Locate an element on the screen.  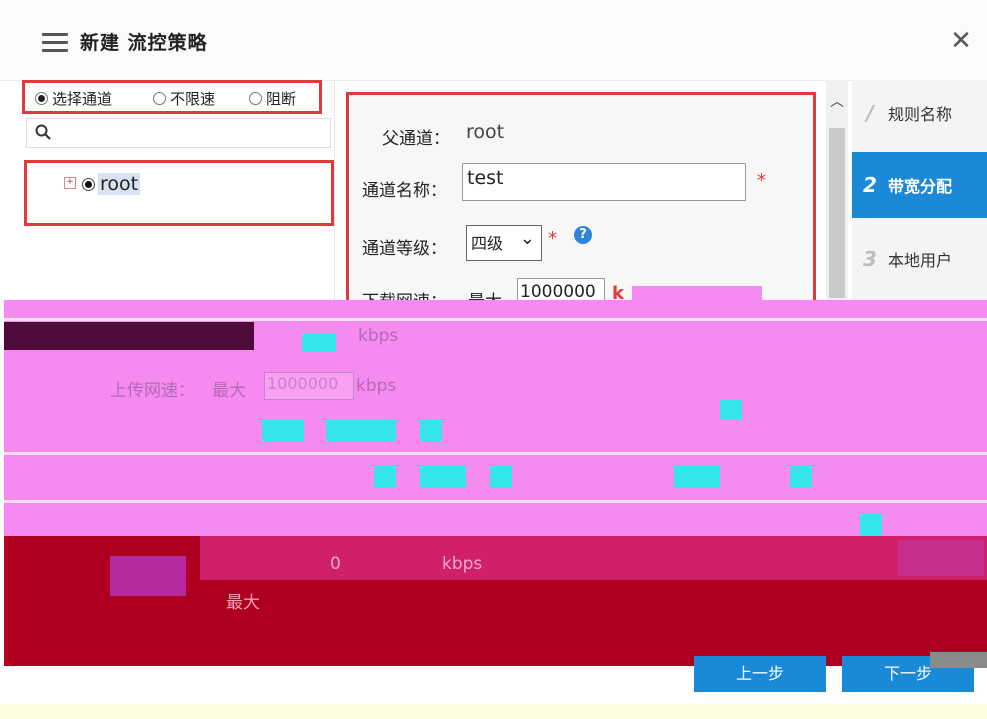
step-number: 3 is located at coordinates (870, 259).